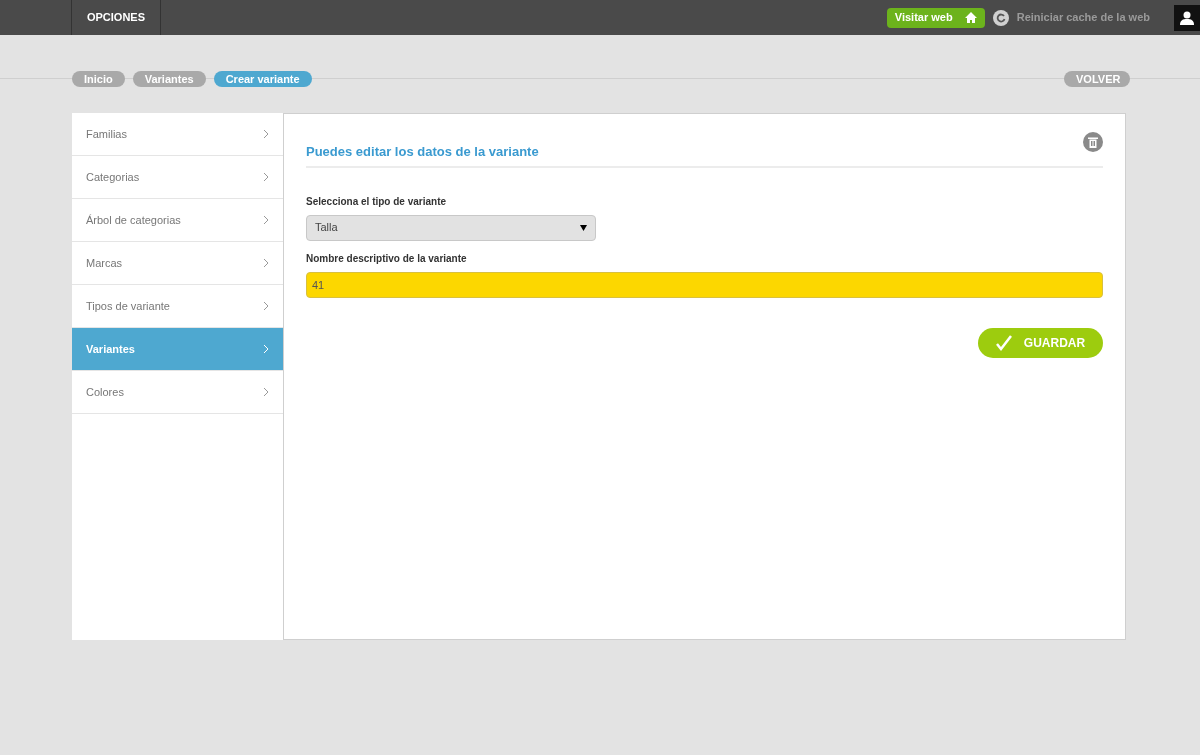  I want to click on sidebar-item: Variantes, so click(177, 349).